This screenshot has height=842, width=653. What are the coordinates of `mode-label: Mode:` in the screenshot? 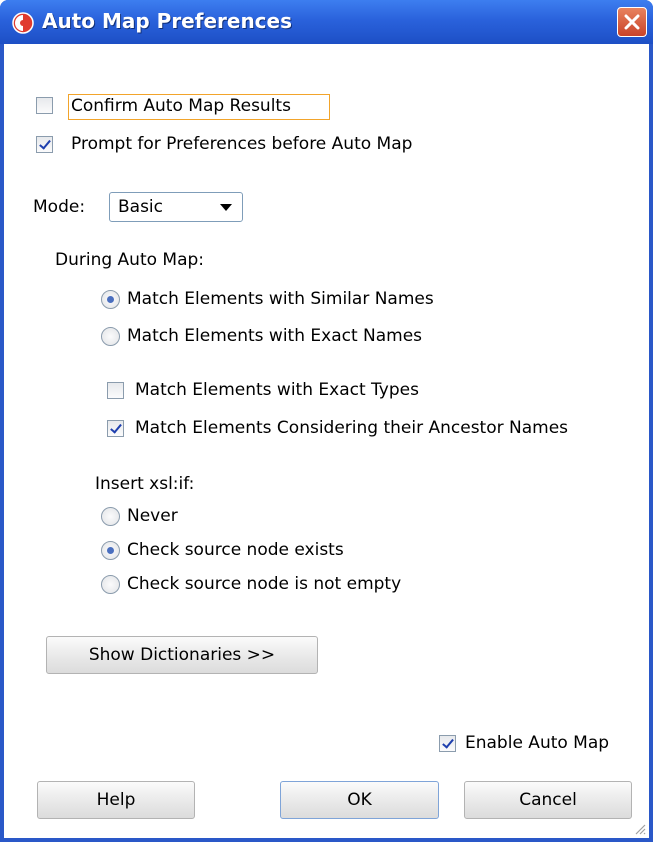 It's located at (59, 207).